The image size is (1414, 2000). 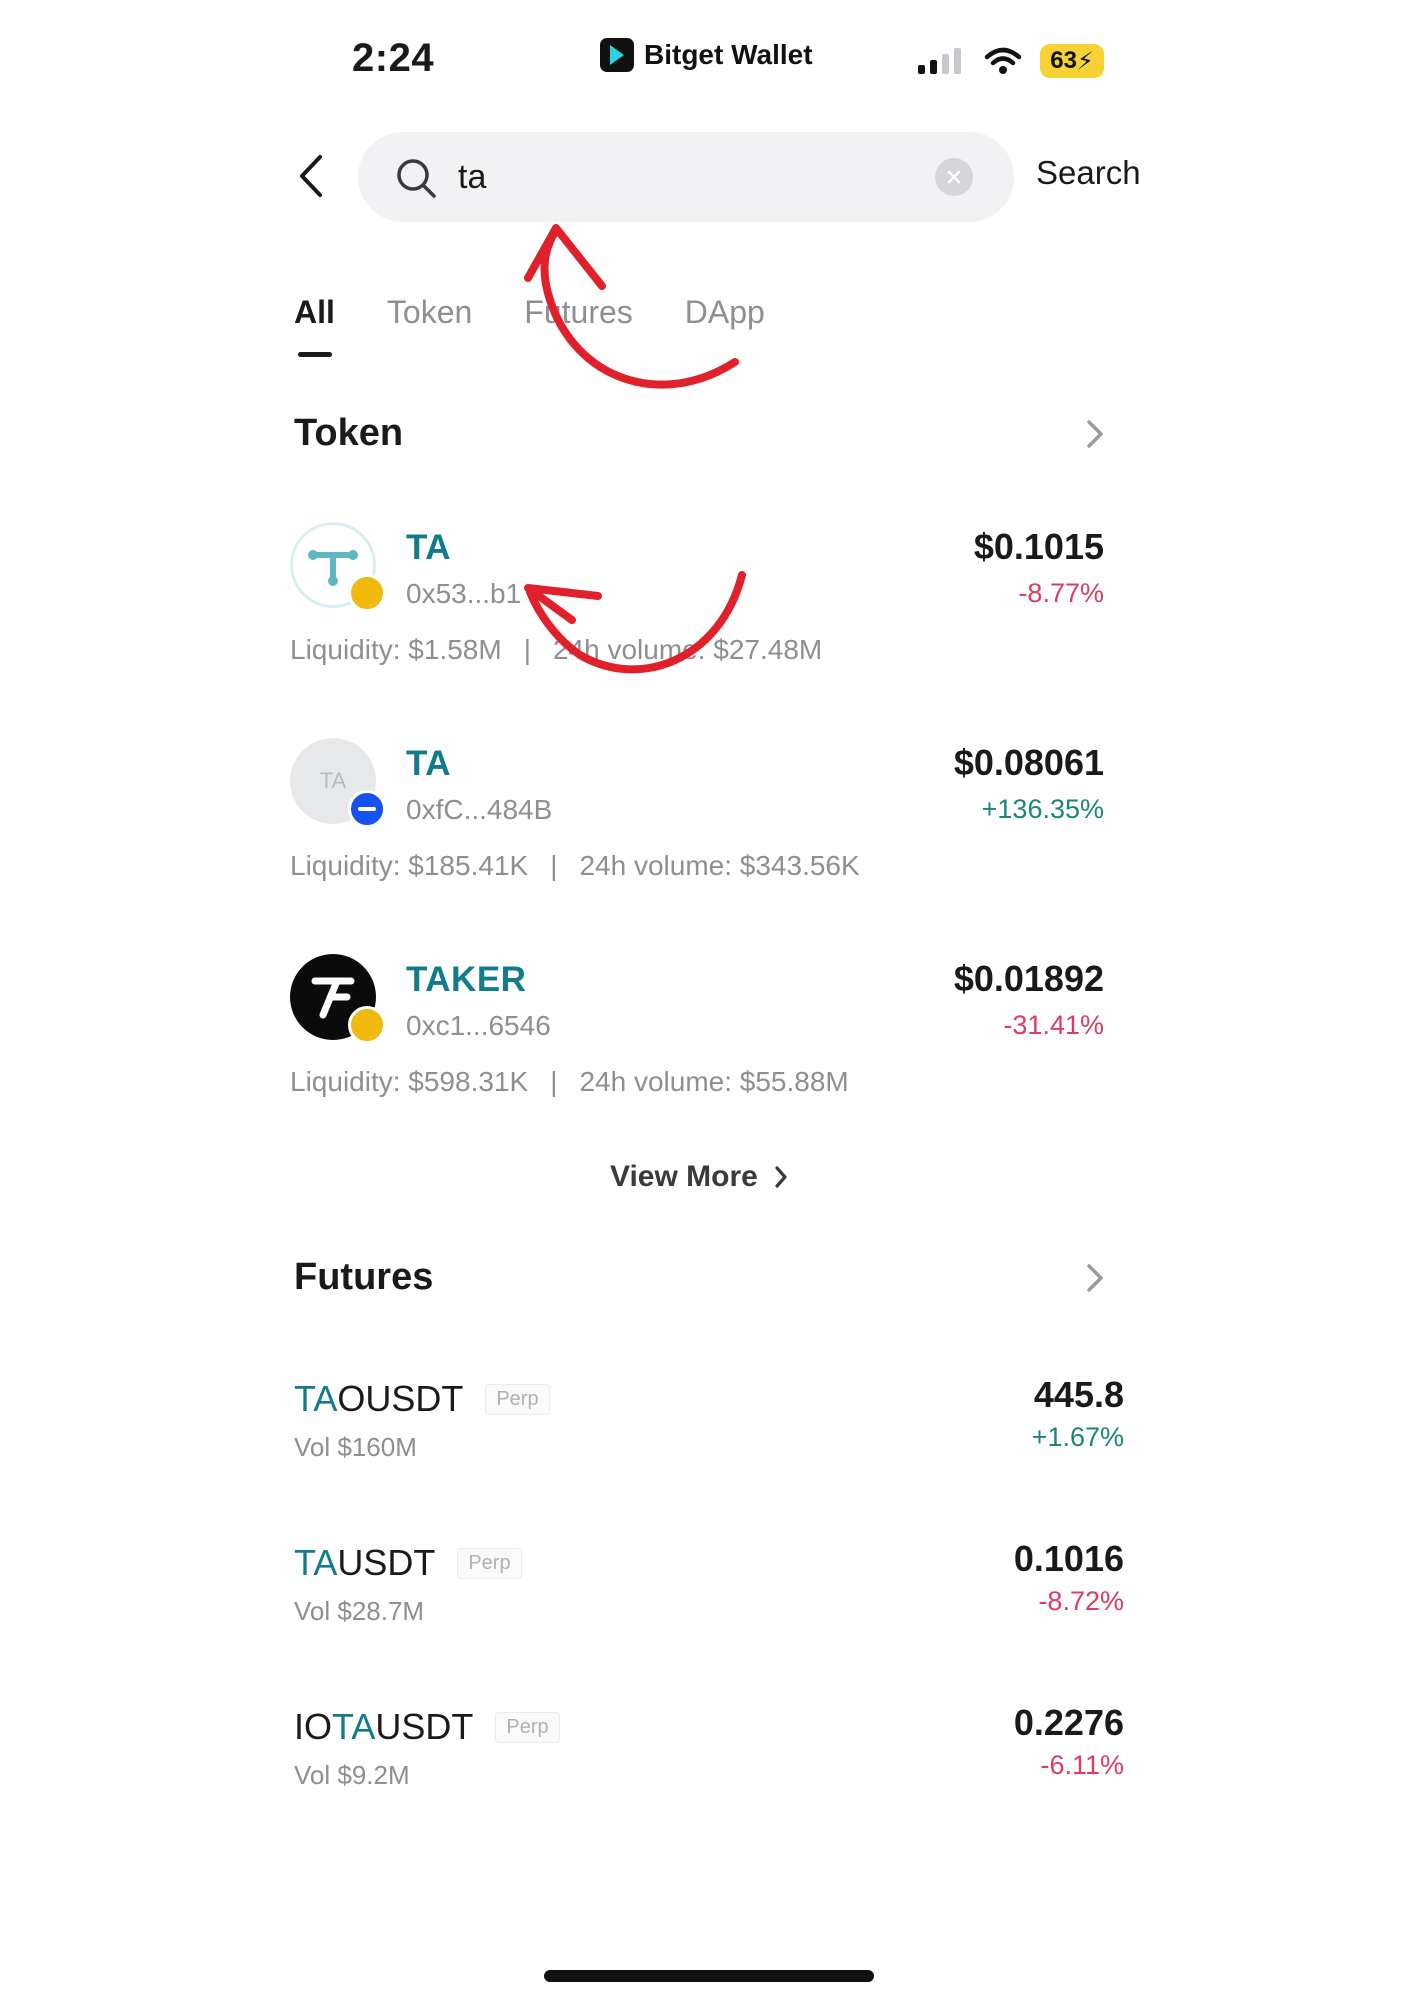 I want to click on futures-row-taousdt: TAOUSDT Perp Vol $160M 445.8 +1.67%, so click(x=709, y=1436).